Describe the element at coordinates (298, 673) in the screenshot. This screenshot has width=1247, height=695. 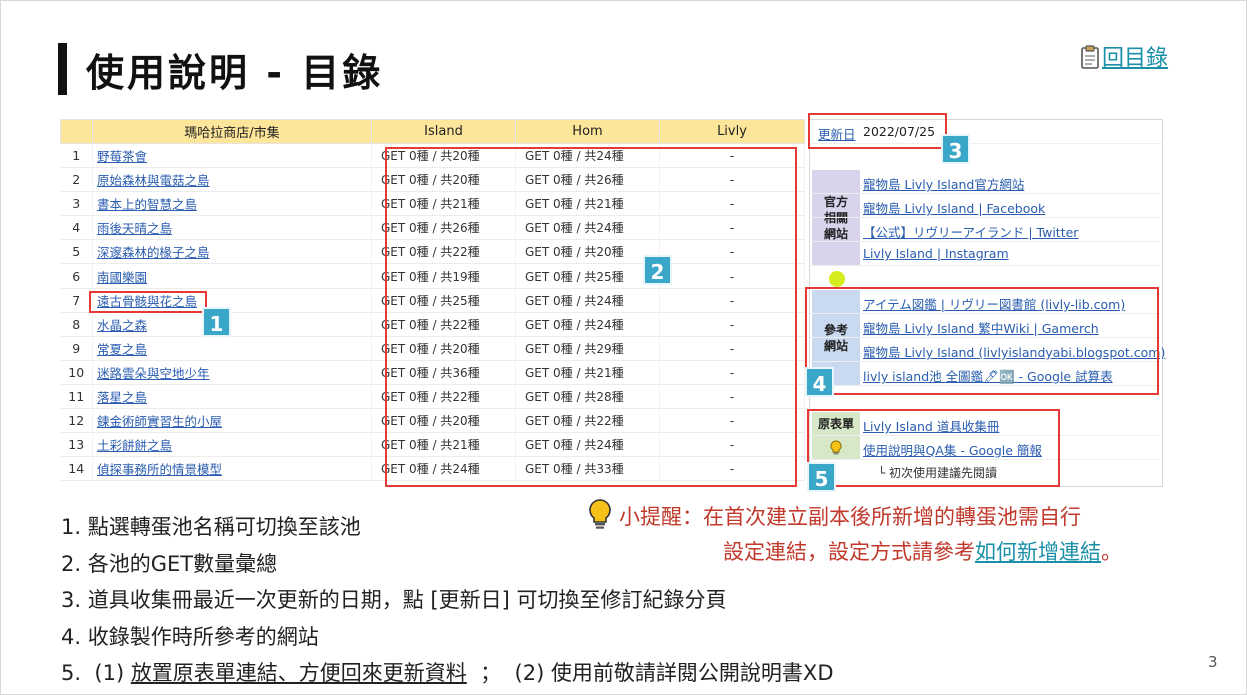
I see `underlined-note: 放置原表單連結、方便回來更新資料` at that location.